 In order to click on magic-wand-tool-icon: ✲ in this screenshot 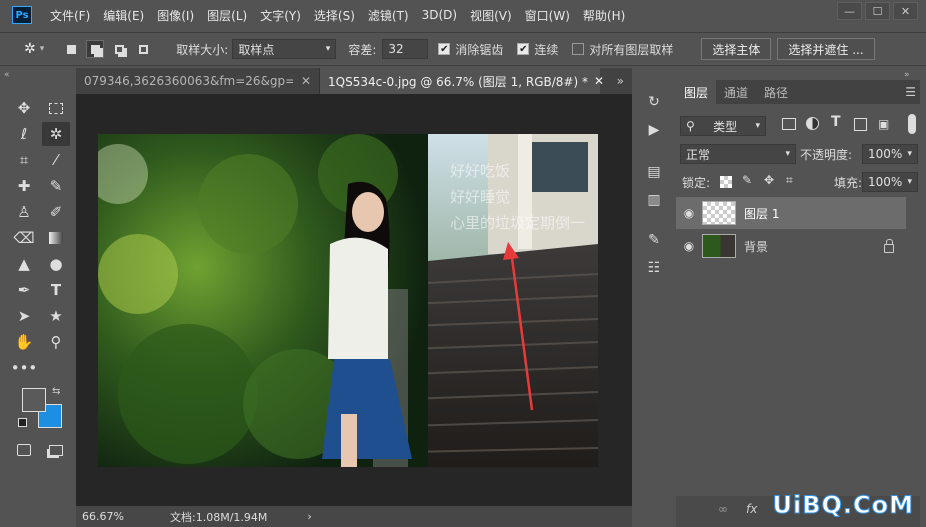, I will do `click(56, 134)`.